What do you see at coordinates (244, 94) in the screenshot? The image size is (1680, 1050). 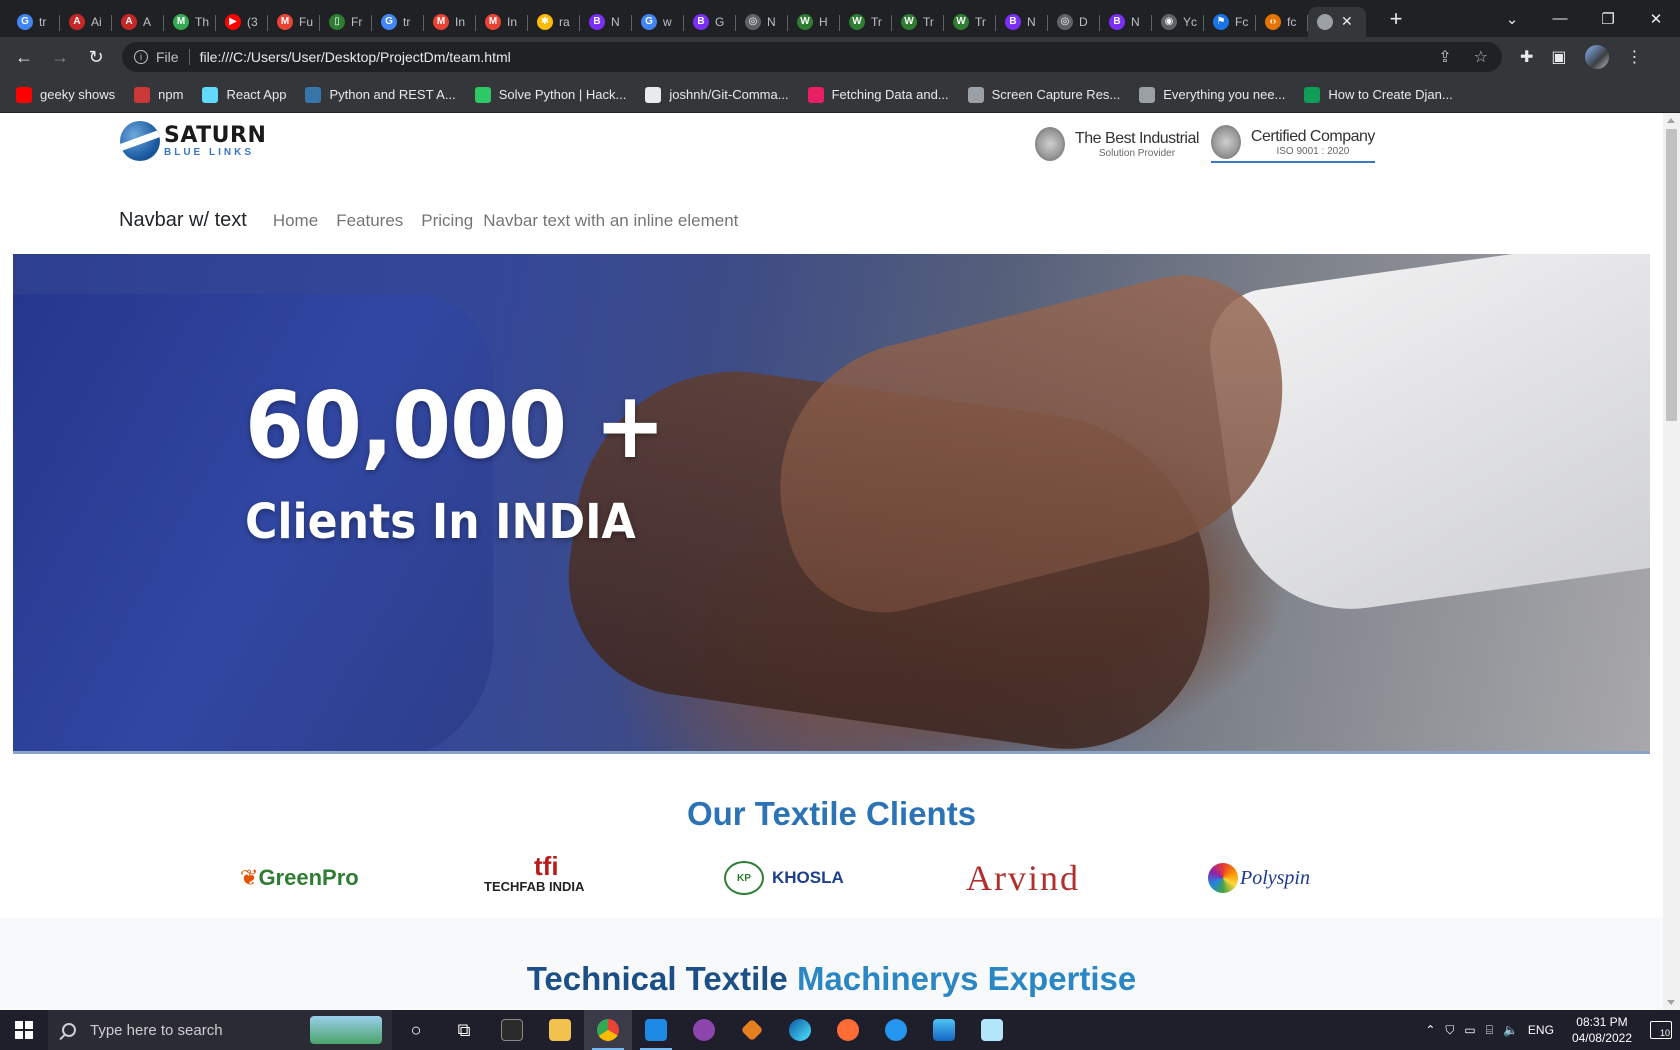 I see `bookmark-item: React App` at bounding box center [244, 94].